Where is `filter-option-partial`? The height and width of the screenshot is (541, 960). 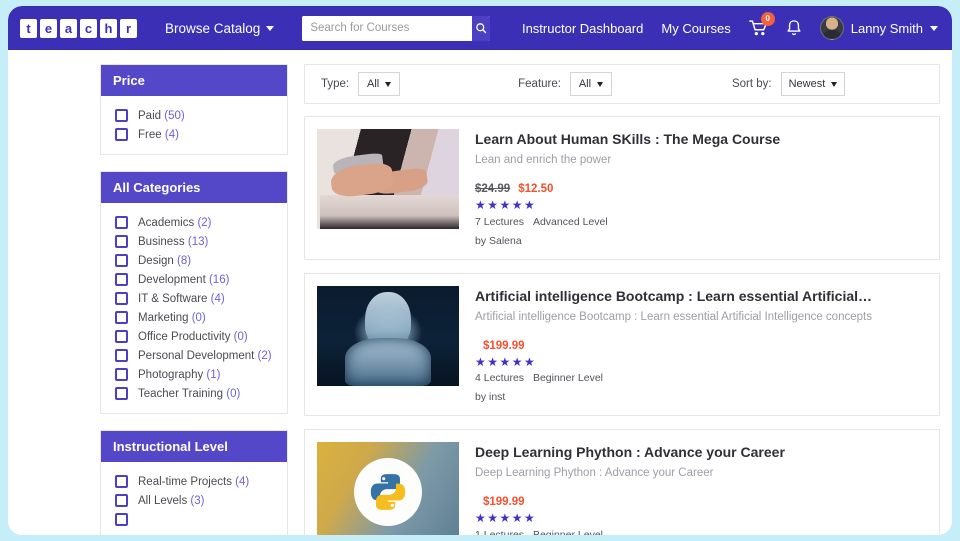 filter-option-partial is located at coordinates (194, 519).